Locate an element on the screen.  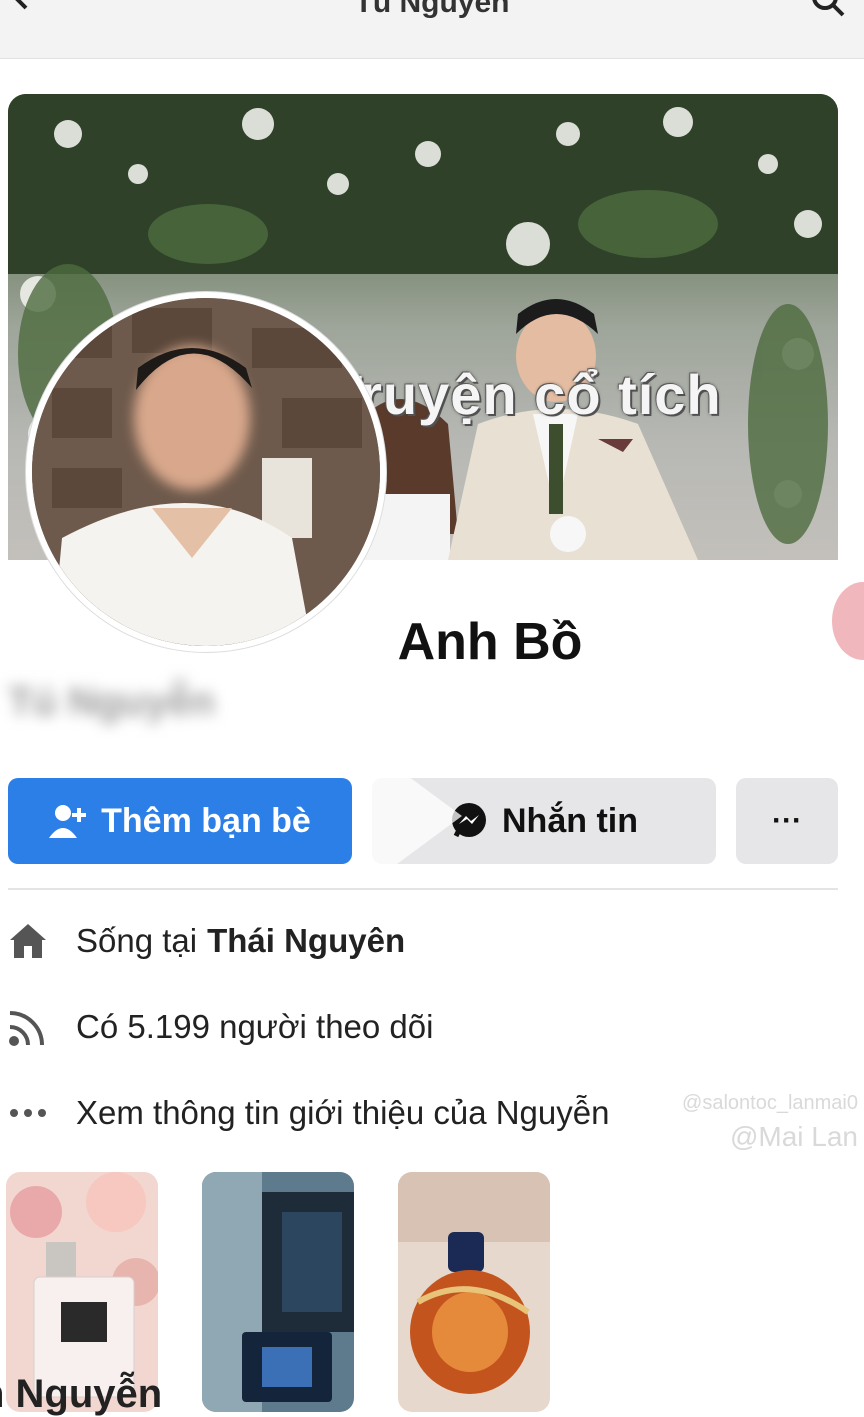
avatar-image is located at coordinates (206, 472).